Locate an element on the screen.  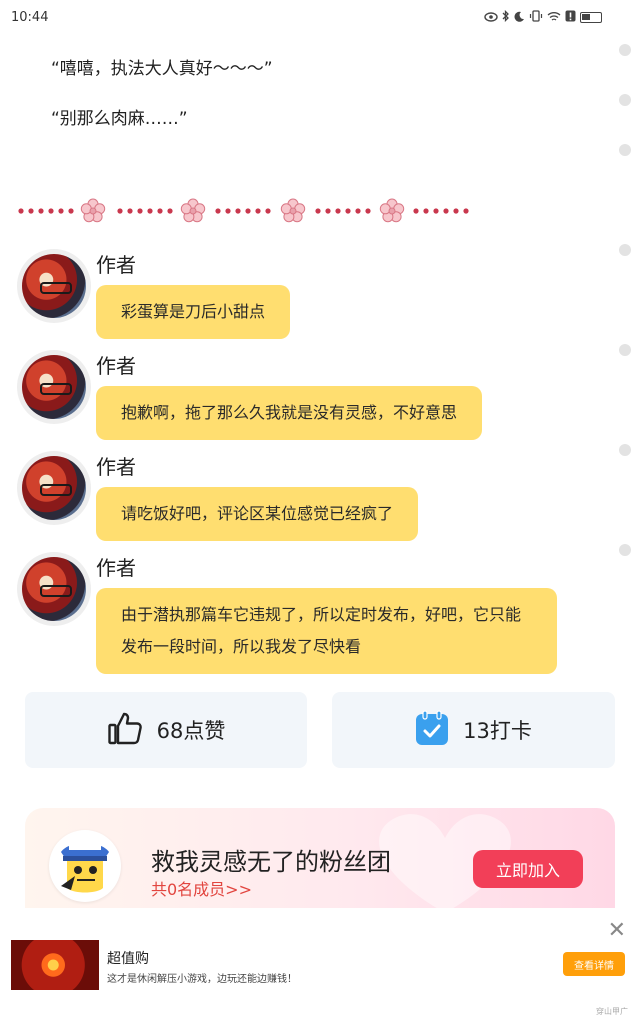
author-comment: 作者 抱歉啊，拖了那么久我就是没有灵感，不好意思 is located at coordinates (297, 395).